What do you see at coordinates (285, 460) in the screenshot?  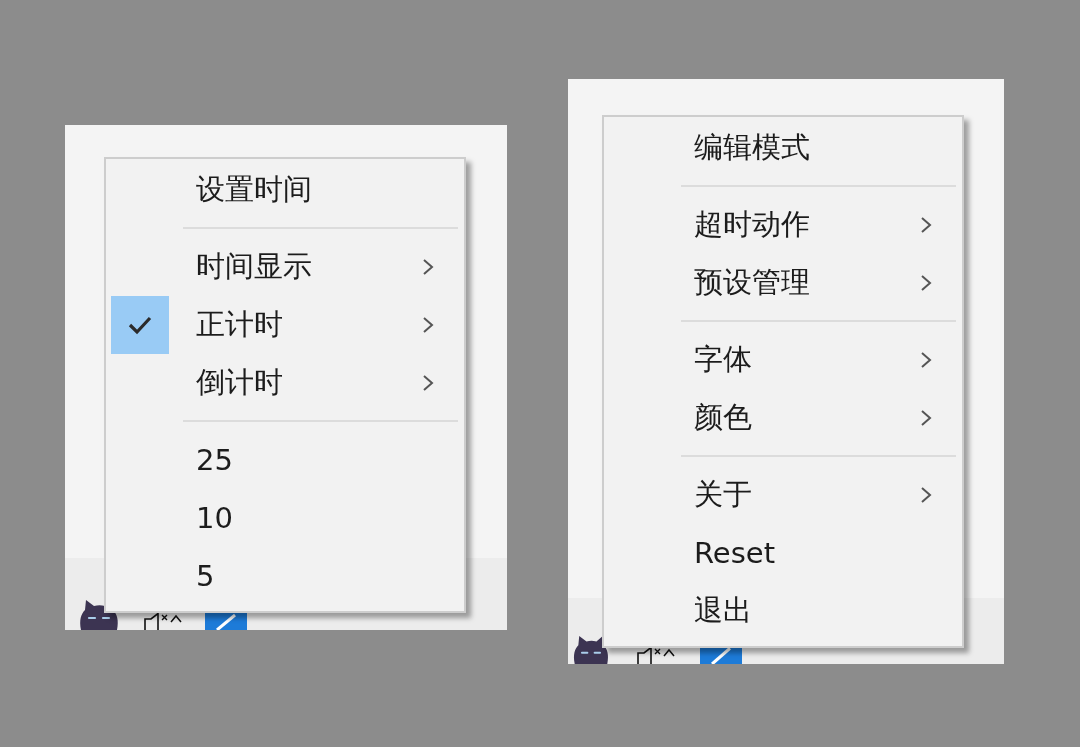 I see `menu-item: 25` at bounding box center [285, 460].